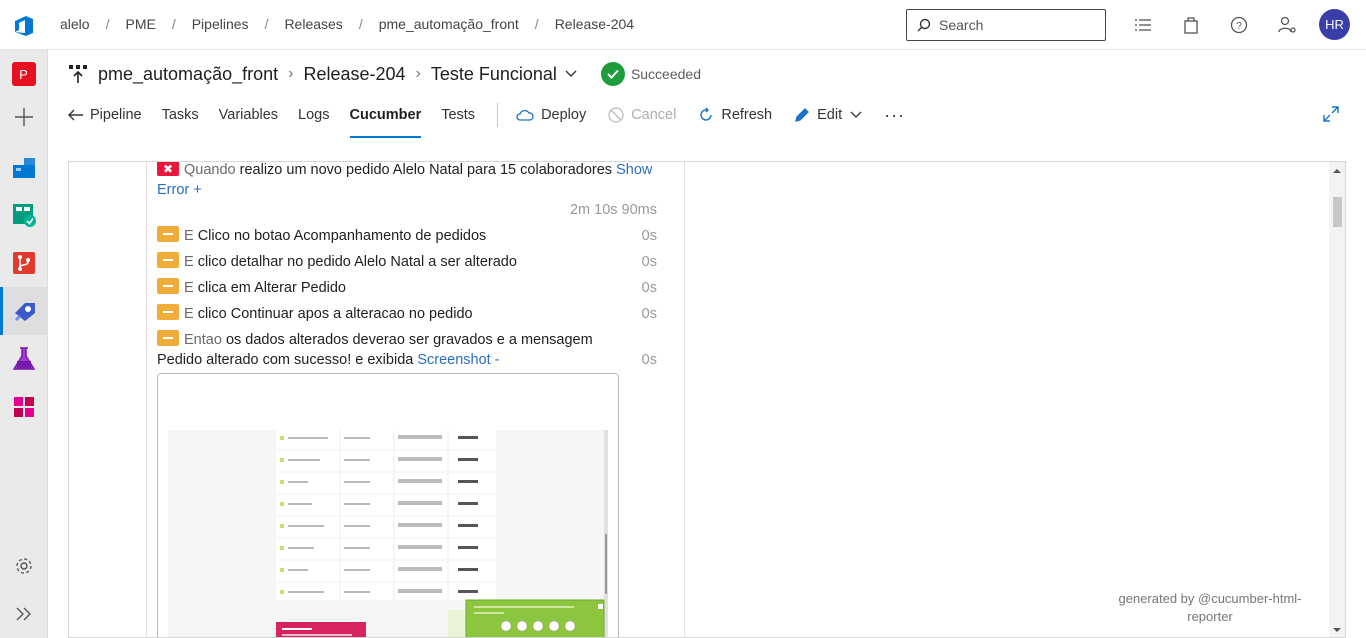 This screenshot has height=638, width=1366. I want to click on tab-tests: Tests, so click(458, 115).